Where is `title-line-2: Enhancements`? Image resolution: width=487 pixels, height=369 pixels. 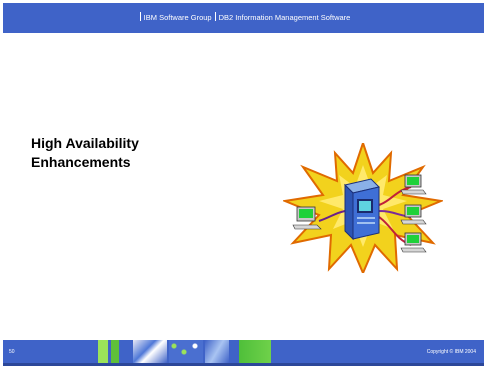 title-line-2: Enhancements is located at coordinates (81, 162).